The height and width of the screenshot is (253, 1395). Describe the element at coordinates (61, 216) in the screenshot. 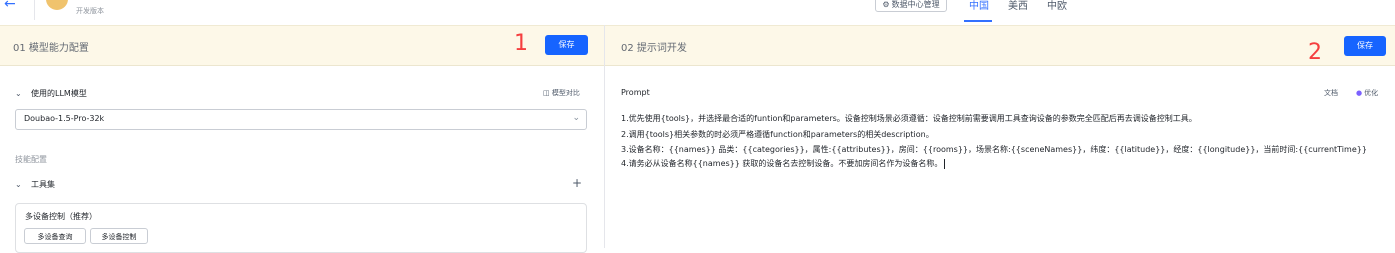

I see `tool-card-name: 多设备控制（推荐）` at that location.